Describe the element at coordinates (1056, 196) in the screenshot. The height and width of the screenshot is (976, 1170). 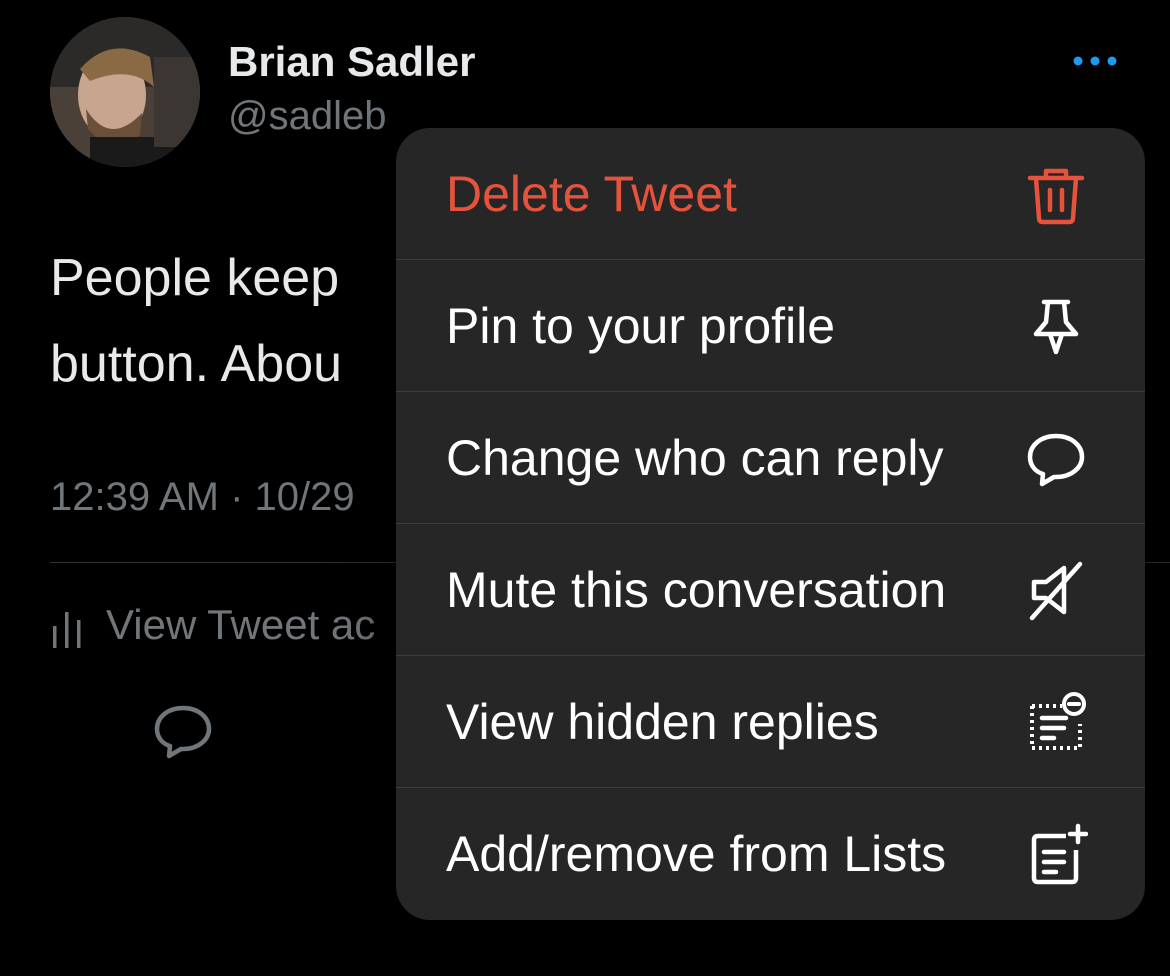
I see `trash-icon` at that location.